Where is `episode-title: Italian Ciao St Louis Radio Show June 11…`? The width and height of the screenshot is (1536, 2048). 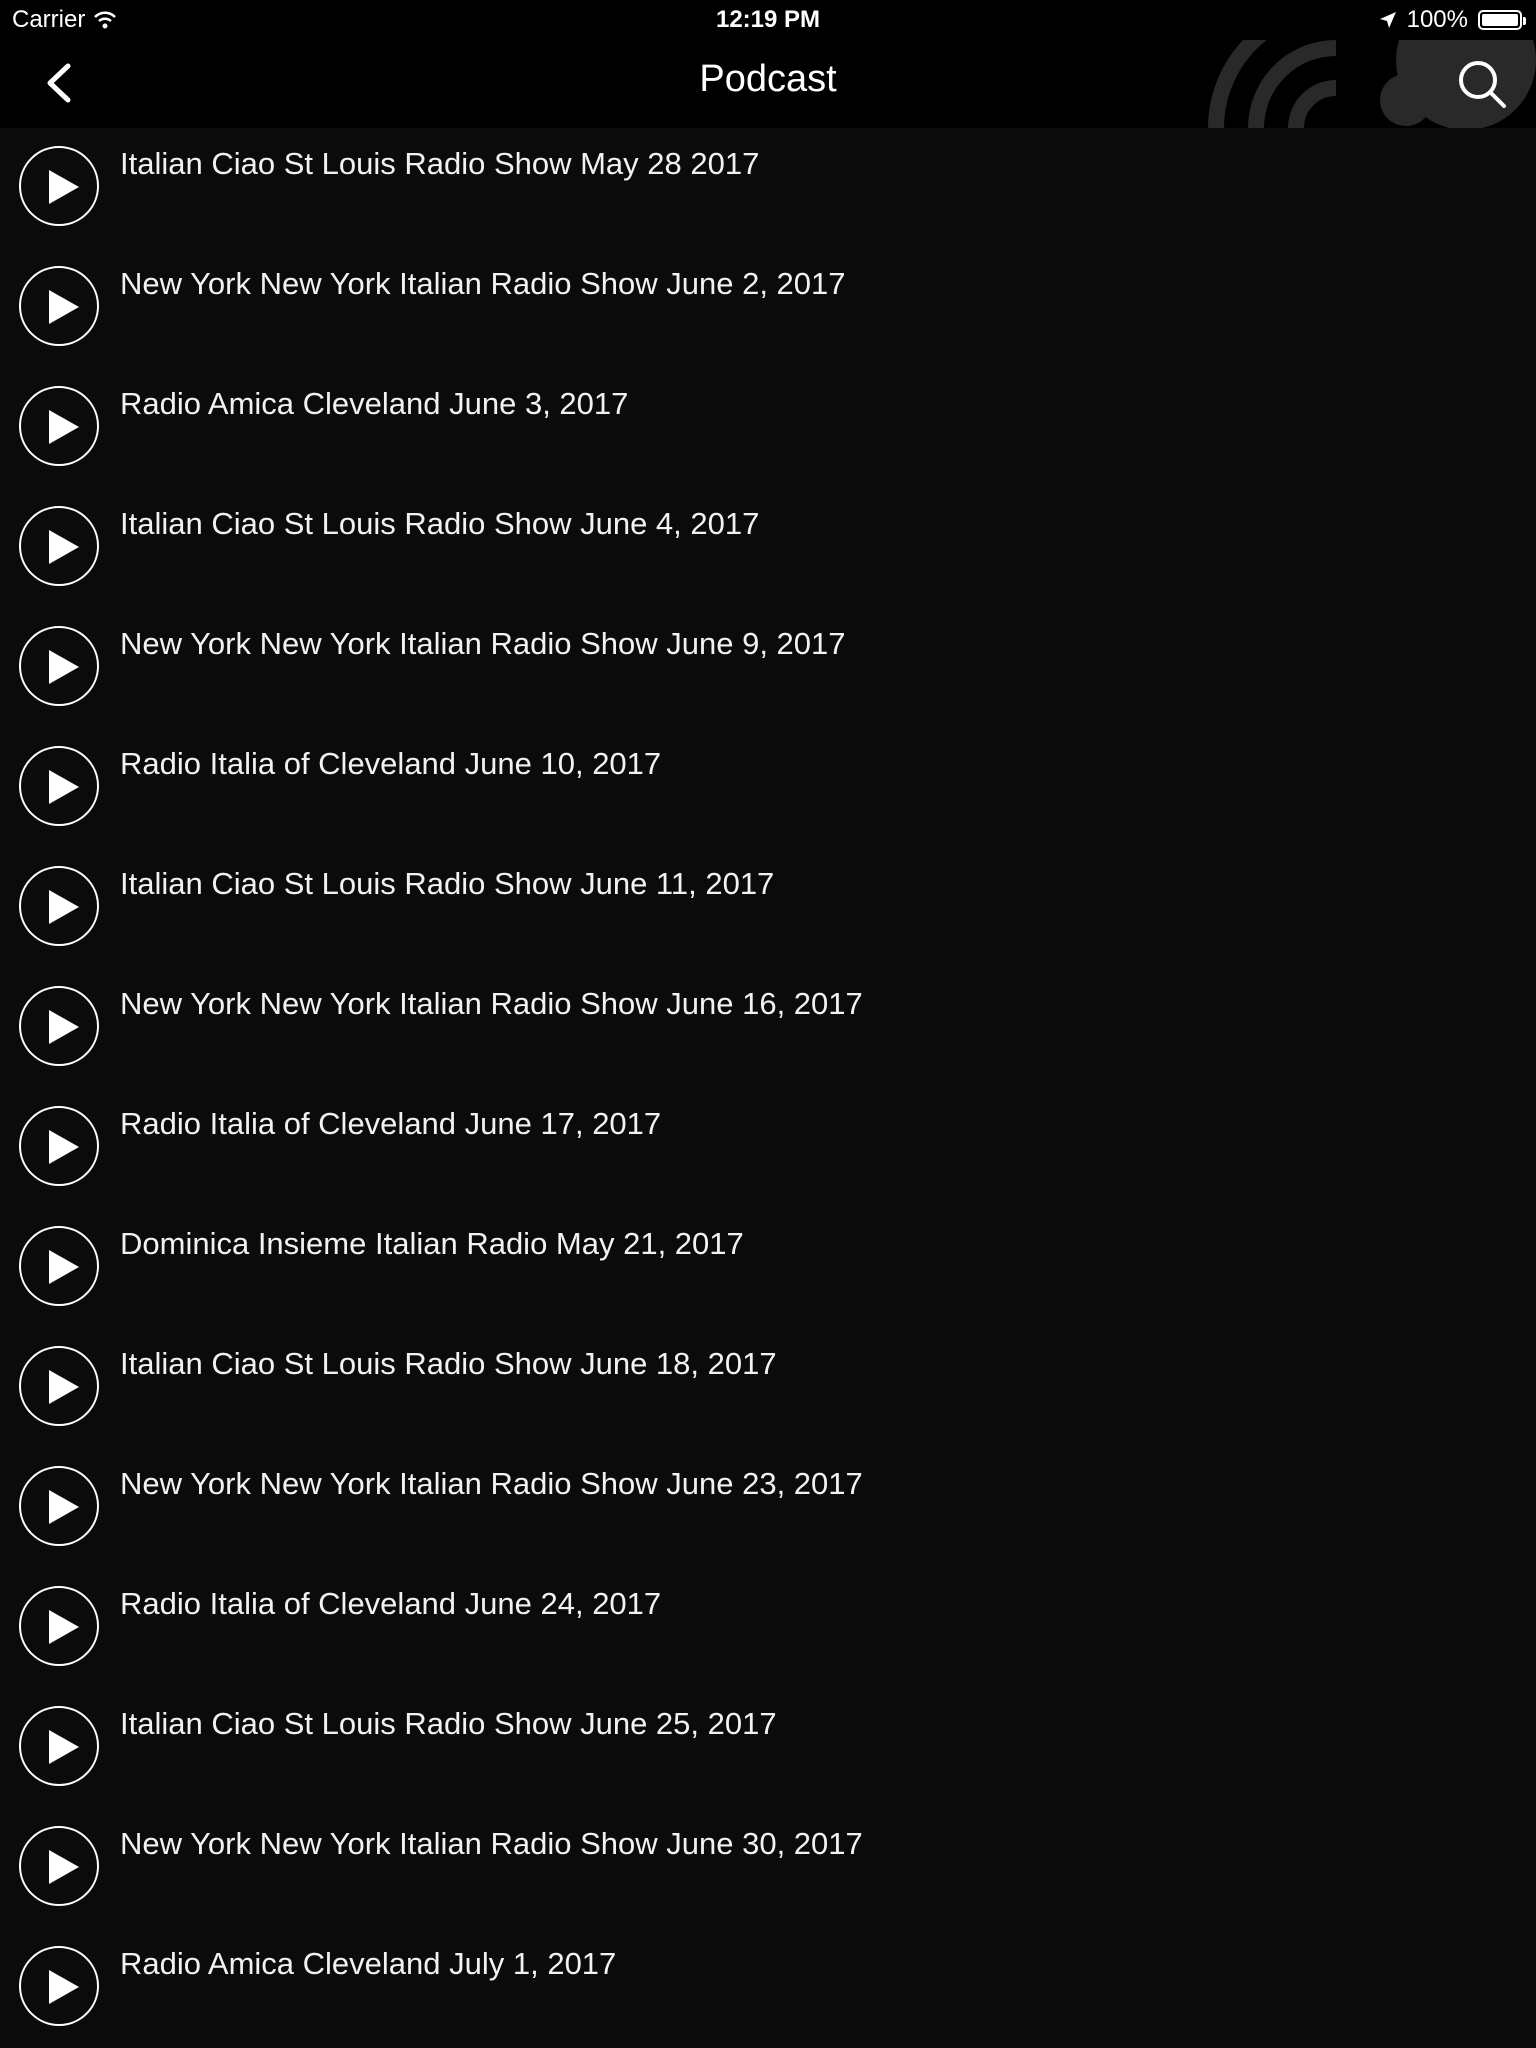 episode-title: Italian Ciao St Louis Radio Show June 11… is located at coordinates (447, 883).